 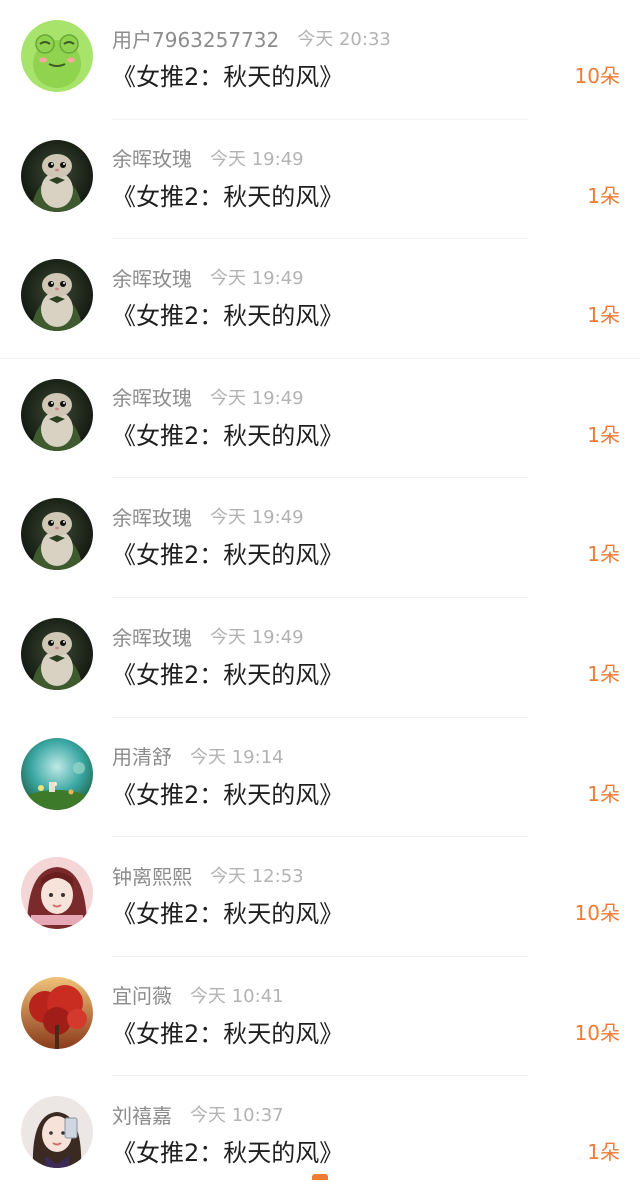 I want to click on frog-avatar, so click(x=57, y=56).